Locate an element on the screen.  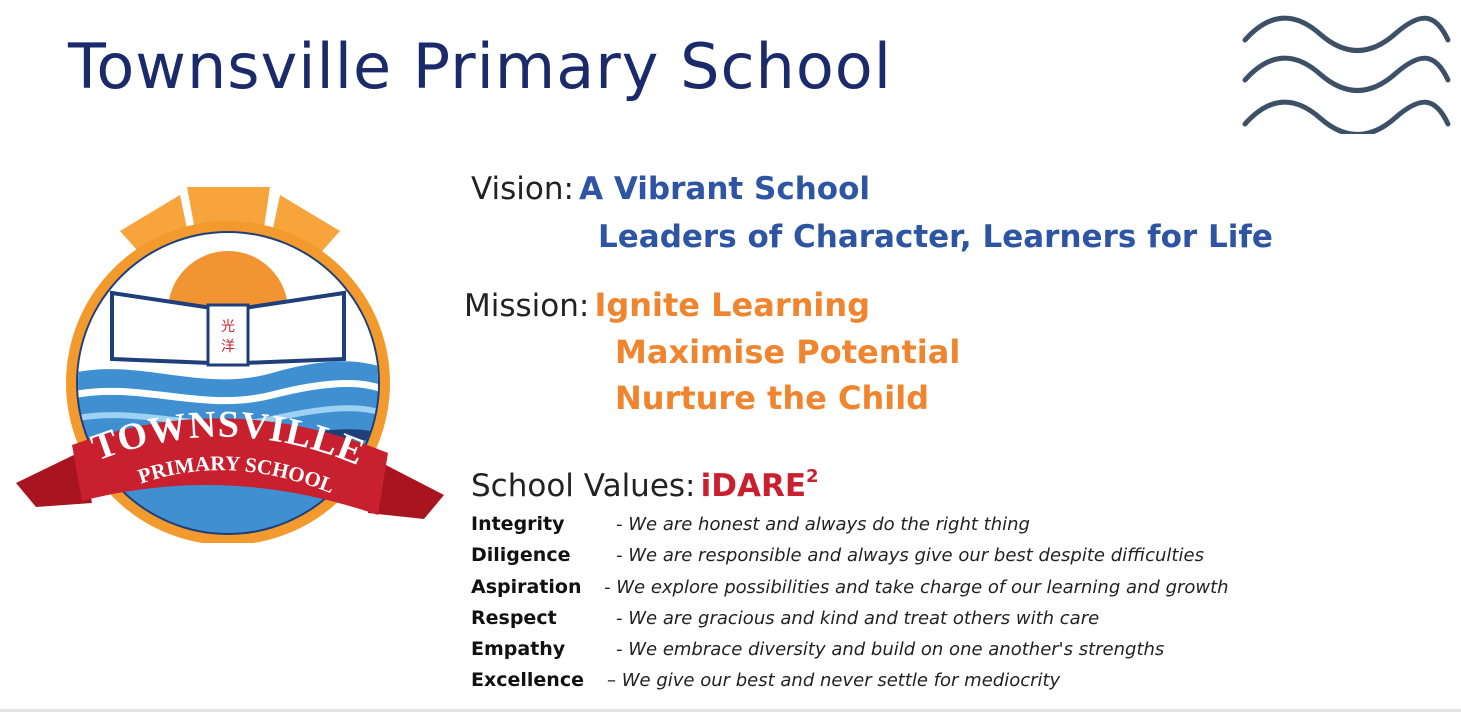
value-name: Respect is located at coordinates (514, 618).